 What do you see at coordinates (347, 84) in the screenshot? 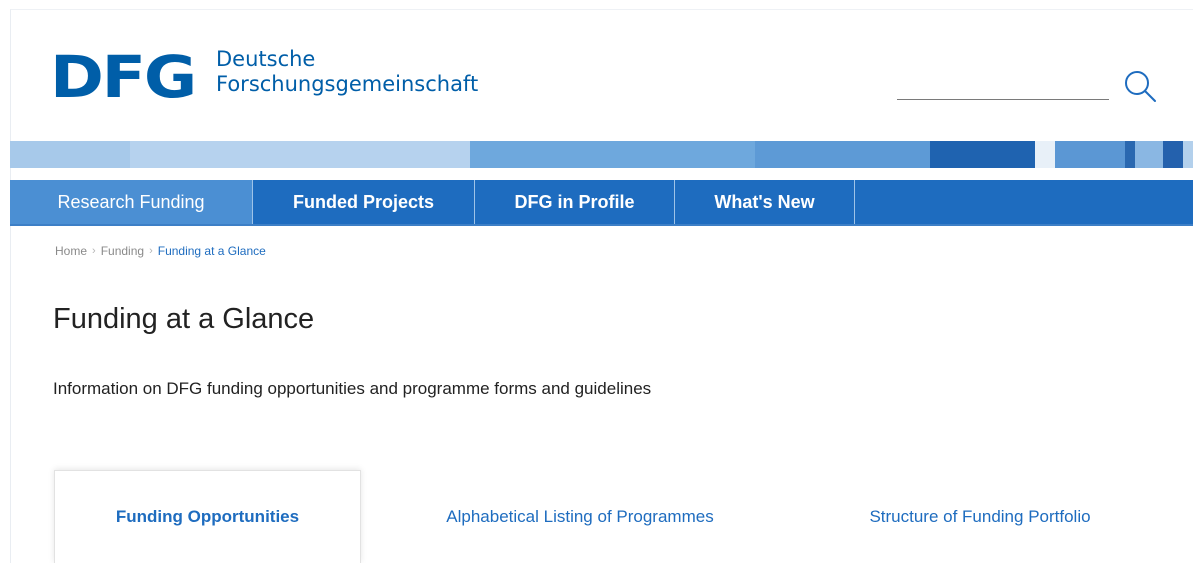
I see `logo-line-2: Forschungsgemeinschaft` at bounding box center [347, 84].